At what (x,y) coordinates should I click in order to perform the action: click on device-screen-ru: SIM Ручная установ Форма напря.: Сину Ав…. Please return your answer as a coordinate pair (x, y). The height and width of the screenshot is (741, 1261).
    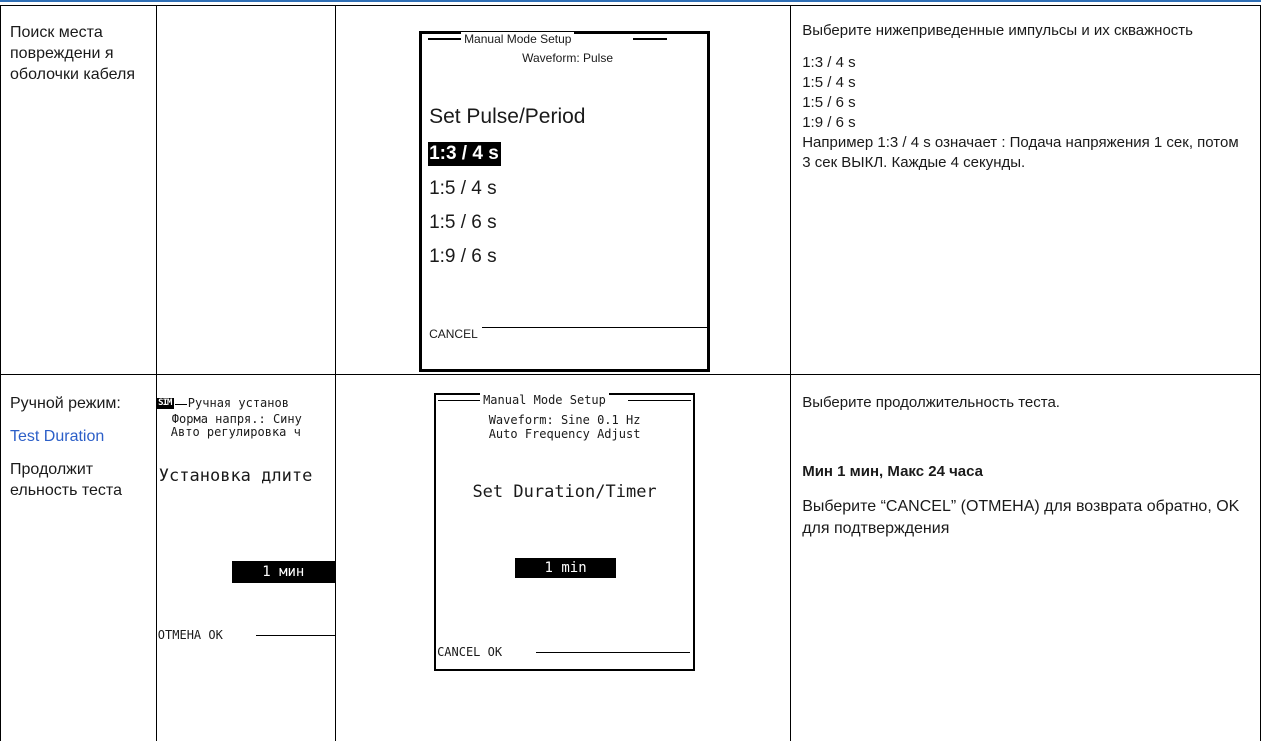
    Looking at the image, I should click on (246, 558).